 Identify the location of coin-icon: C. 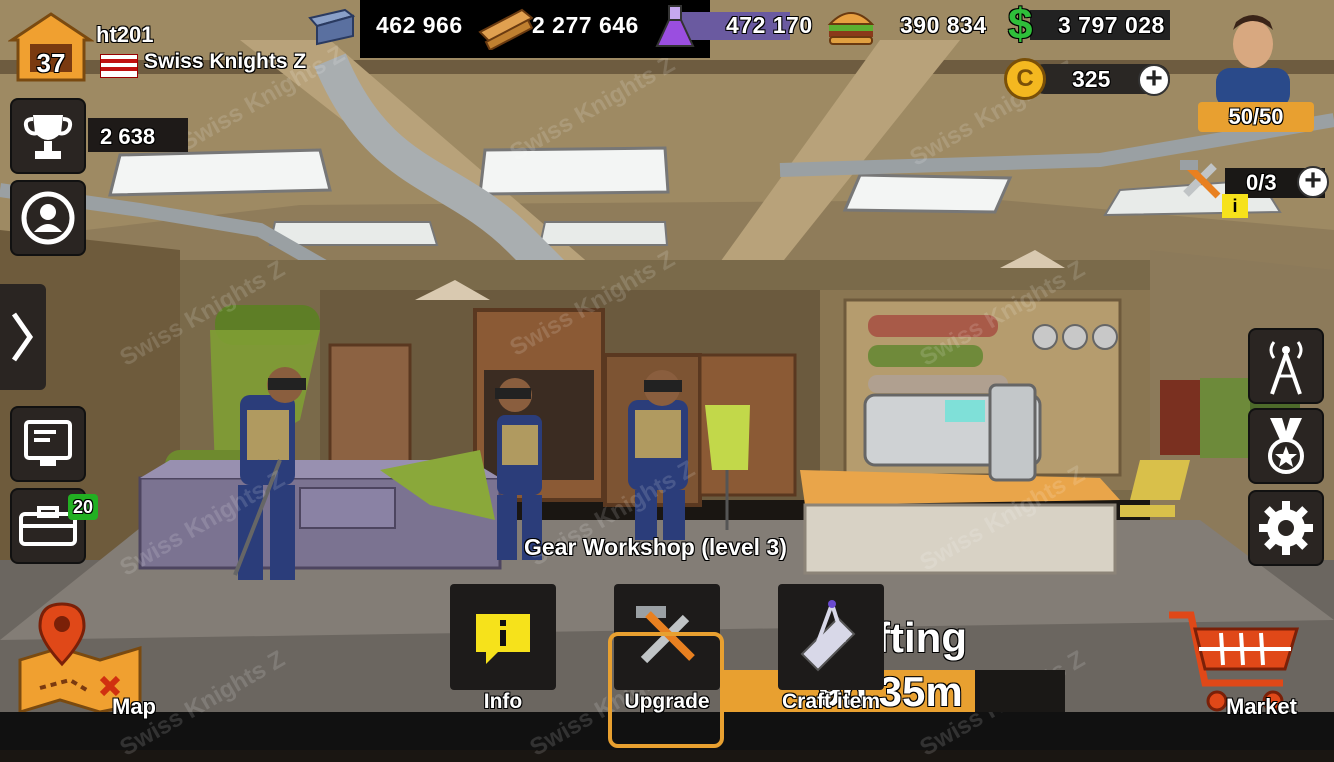
(1025, 79).